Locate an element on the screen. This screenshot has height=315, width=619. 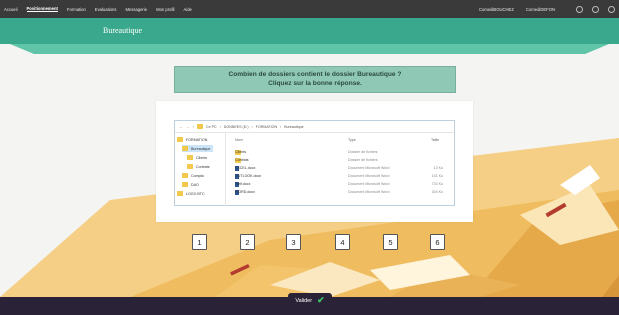
submit-button: Valider ✔ is located at coordinates (310, 300).